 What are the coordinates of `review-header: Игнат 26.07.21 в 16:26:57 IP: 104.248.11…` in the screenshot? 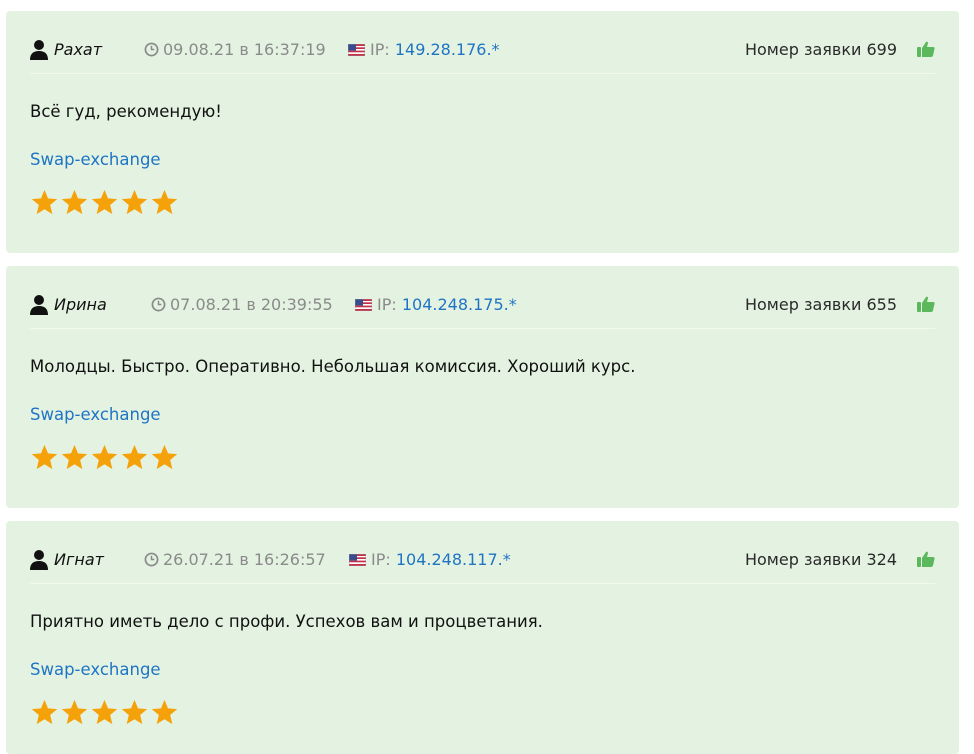 It's located at (482, 564).